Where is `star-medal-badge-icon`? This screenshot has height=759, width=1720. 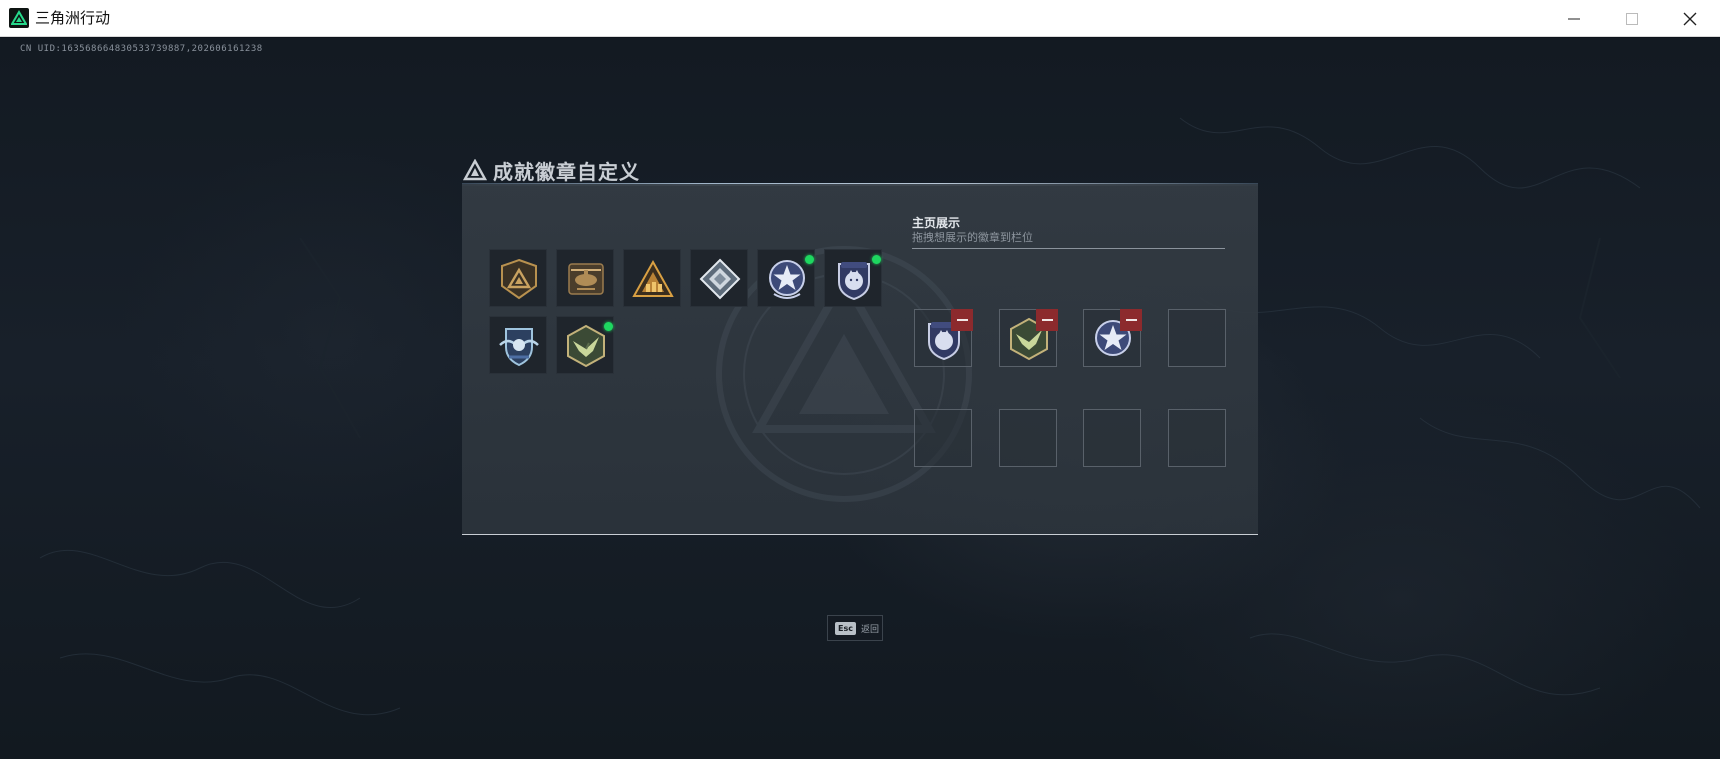
star-medal-badge-icon is located at coordinates (787, 279).